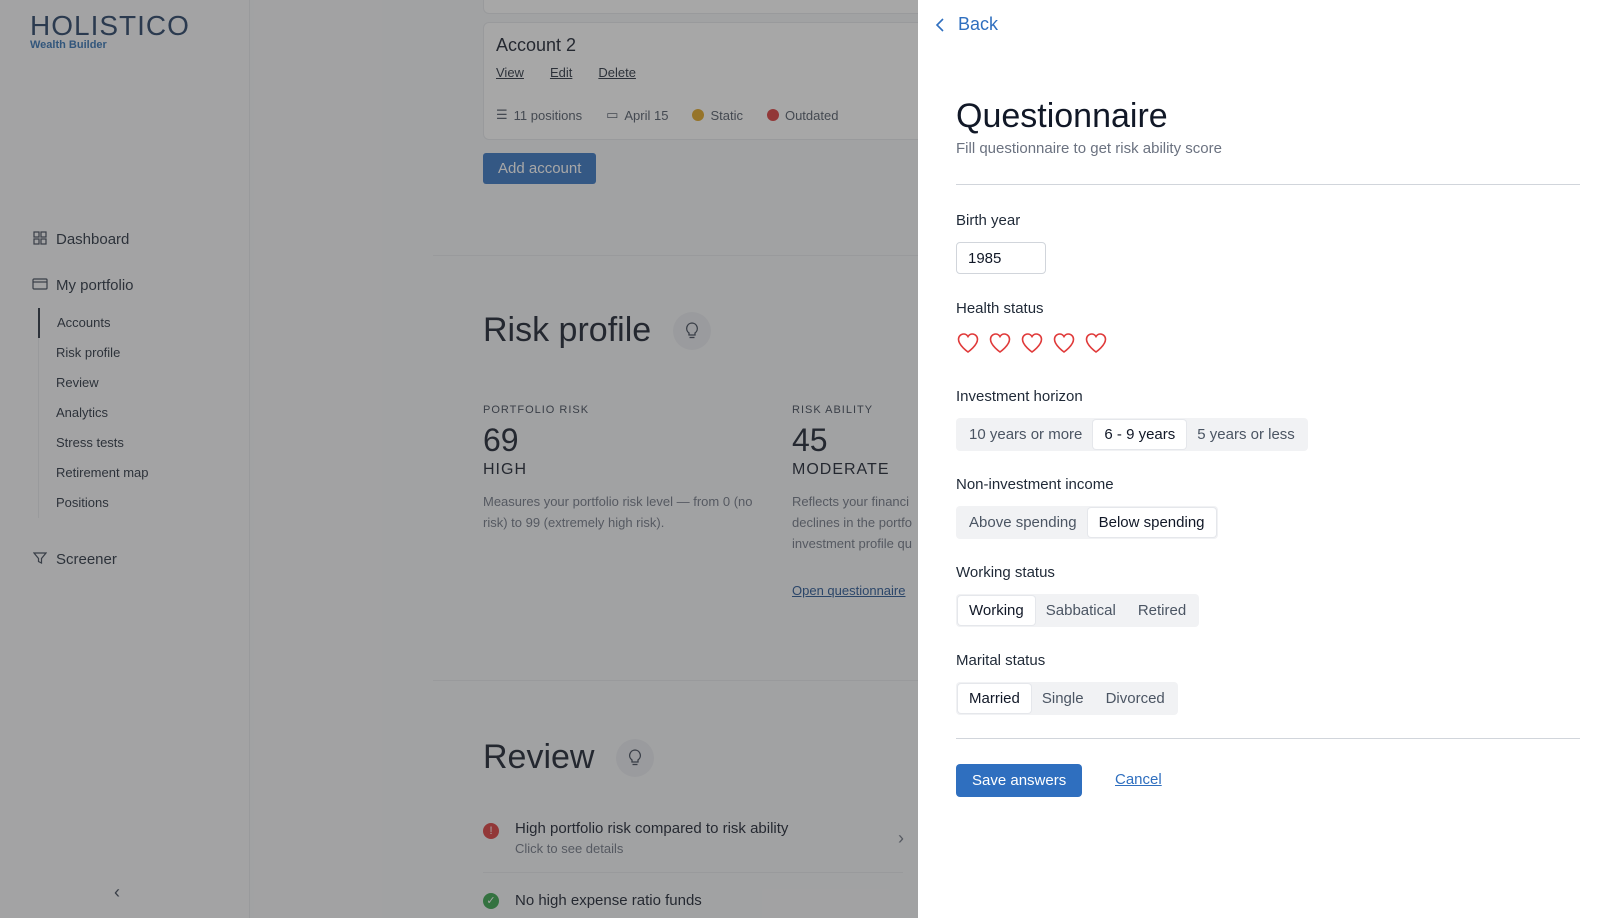 This screenshot has height=918, width=1615. I want to click on segment-option: Single, so click(1063, 698).